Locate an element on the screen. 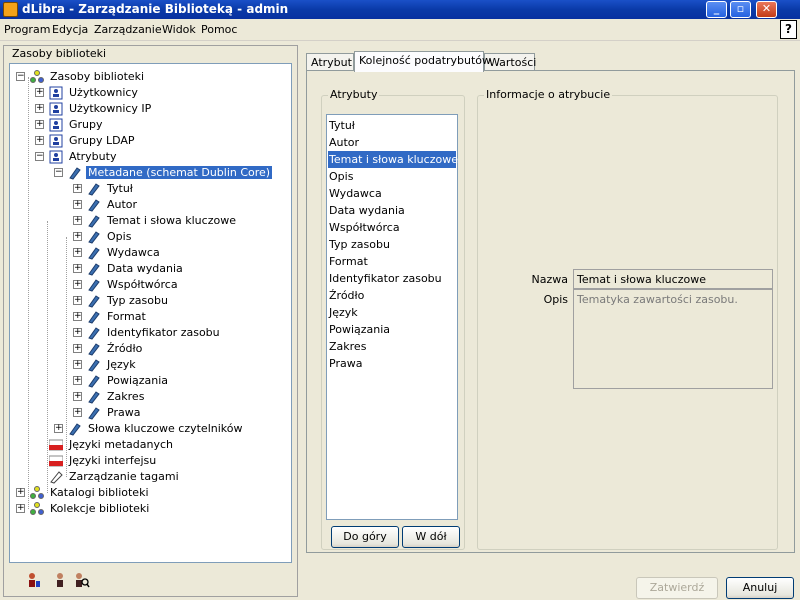 Image resolution: width=800 pixels, height=600 pixels. list-item: Typ zasobu is located at coordinates (392, 244).